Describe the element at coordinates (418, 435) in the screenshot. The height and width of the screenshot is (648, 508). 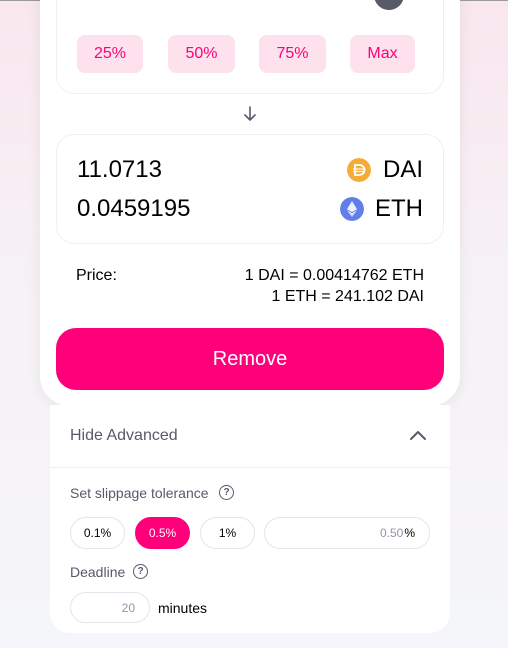
I see `chevron-up-icon` at that location.